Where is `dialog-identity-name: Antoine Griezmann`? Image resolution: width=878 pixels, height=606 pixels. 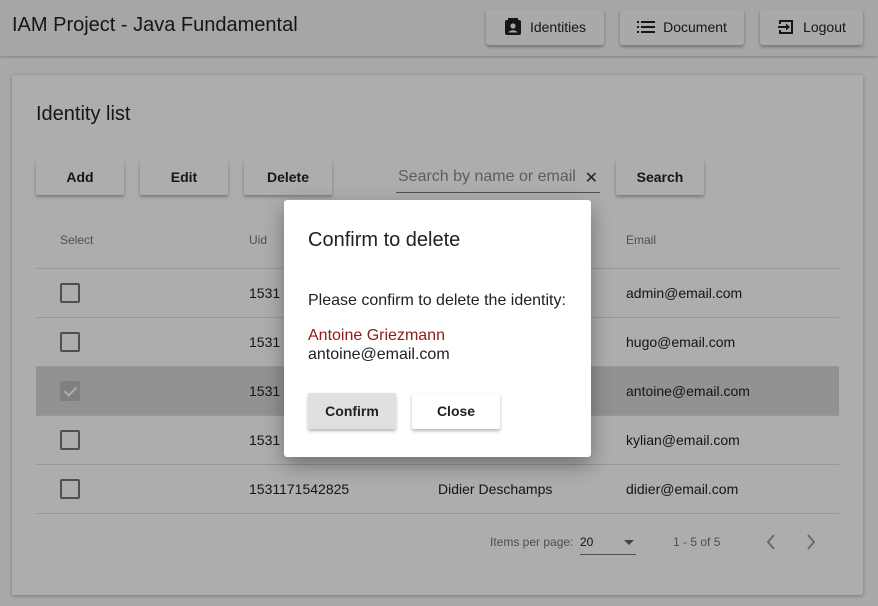 dialog-identity-name: Antoine Griezmann is located at coordinates (376, 335).